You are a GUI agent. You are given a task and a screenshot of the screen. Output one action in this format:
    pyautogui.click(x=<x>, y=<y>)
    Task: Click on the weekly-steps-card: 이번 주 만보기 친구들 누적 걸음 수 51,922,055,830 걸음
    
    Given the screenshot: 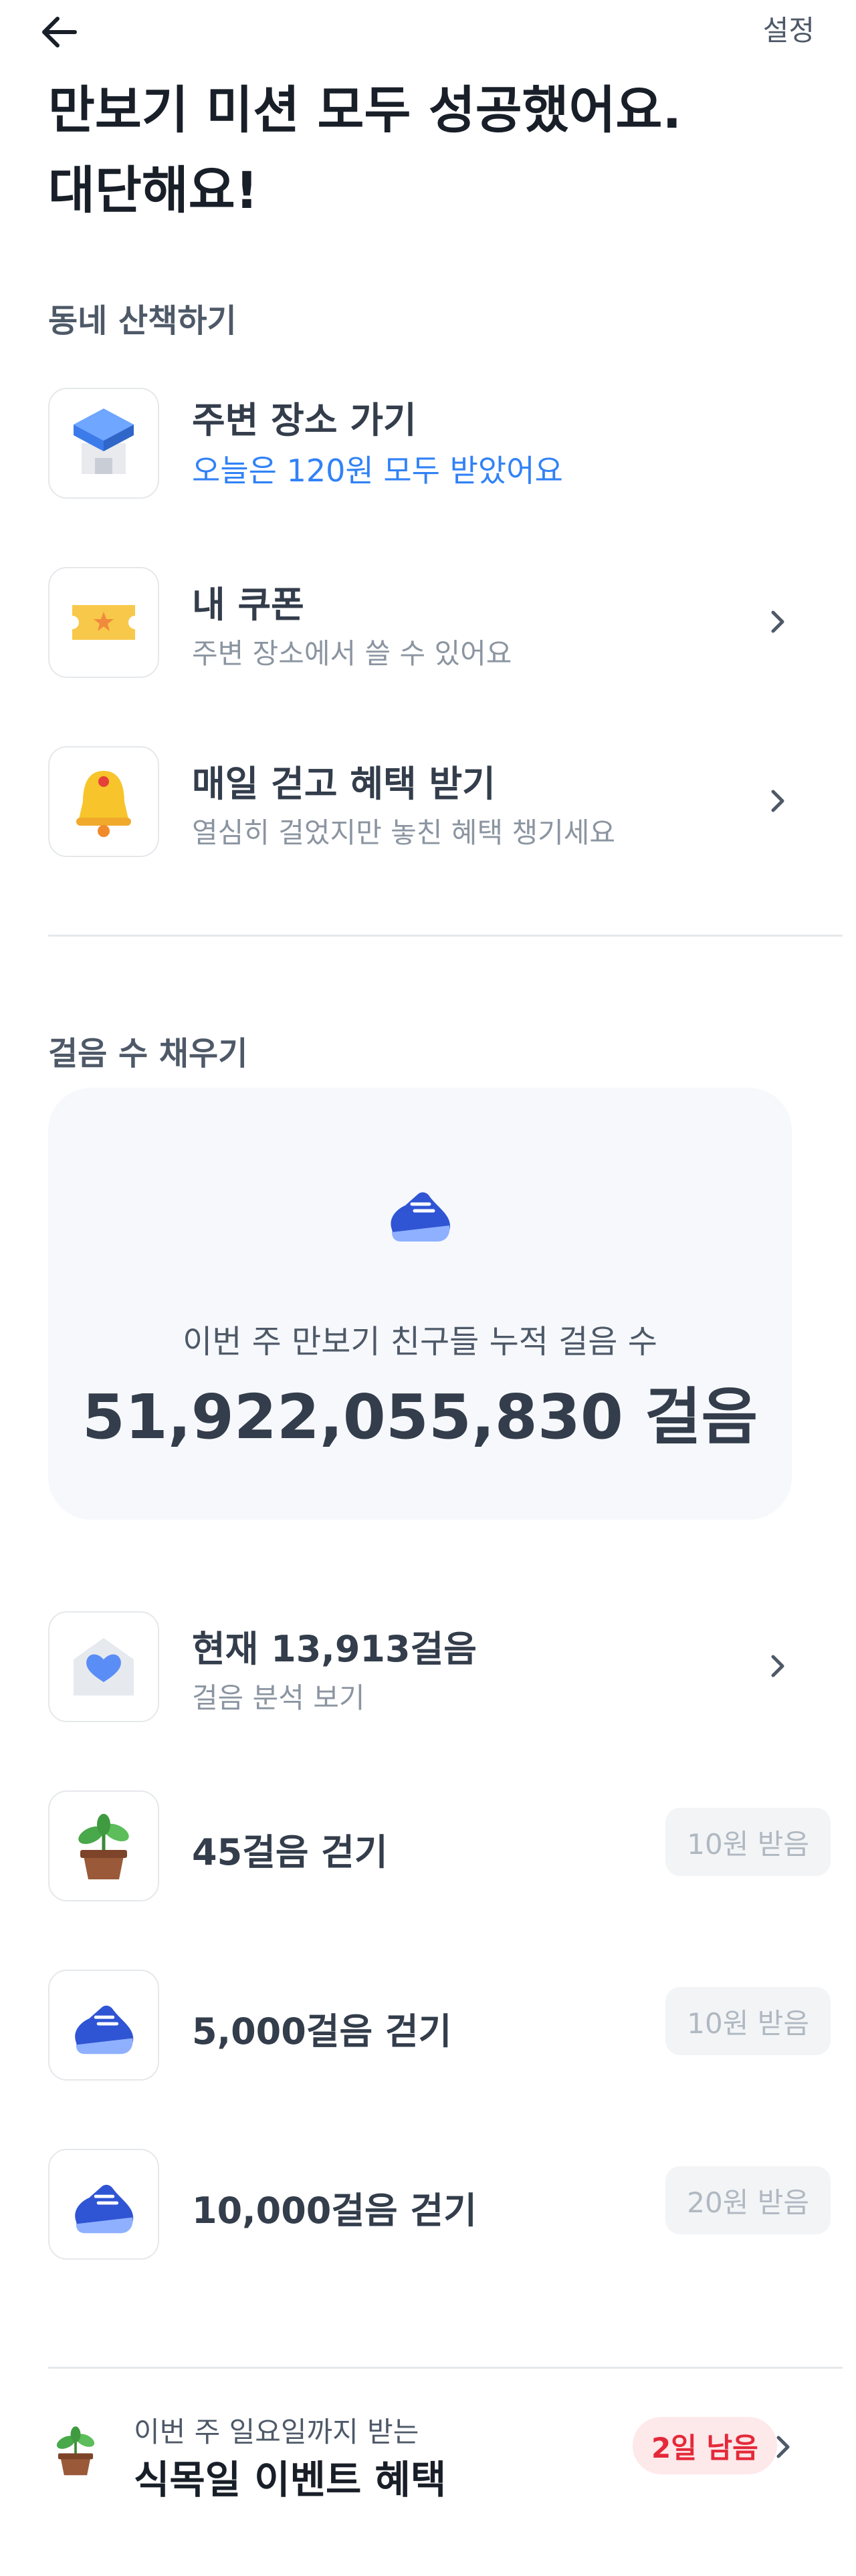 What is the action you would take?
    pyautogui.click(x=420, y=1304)
    